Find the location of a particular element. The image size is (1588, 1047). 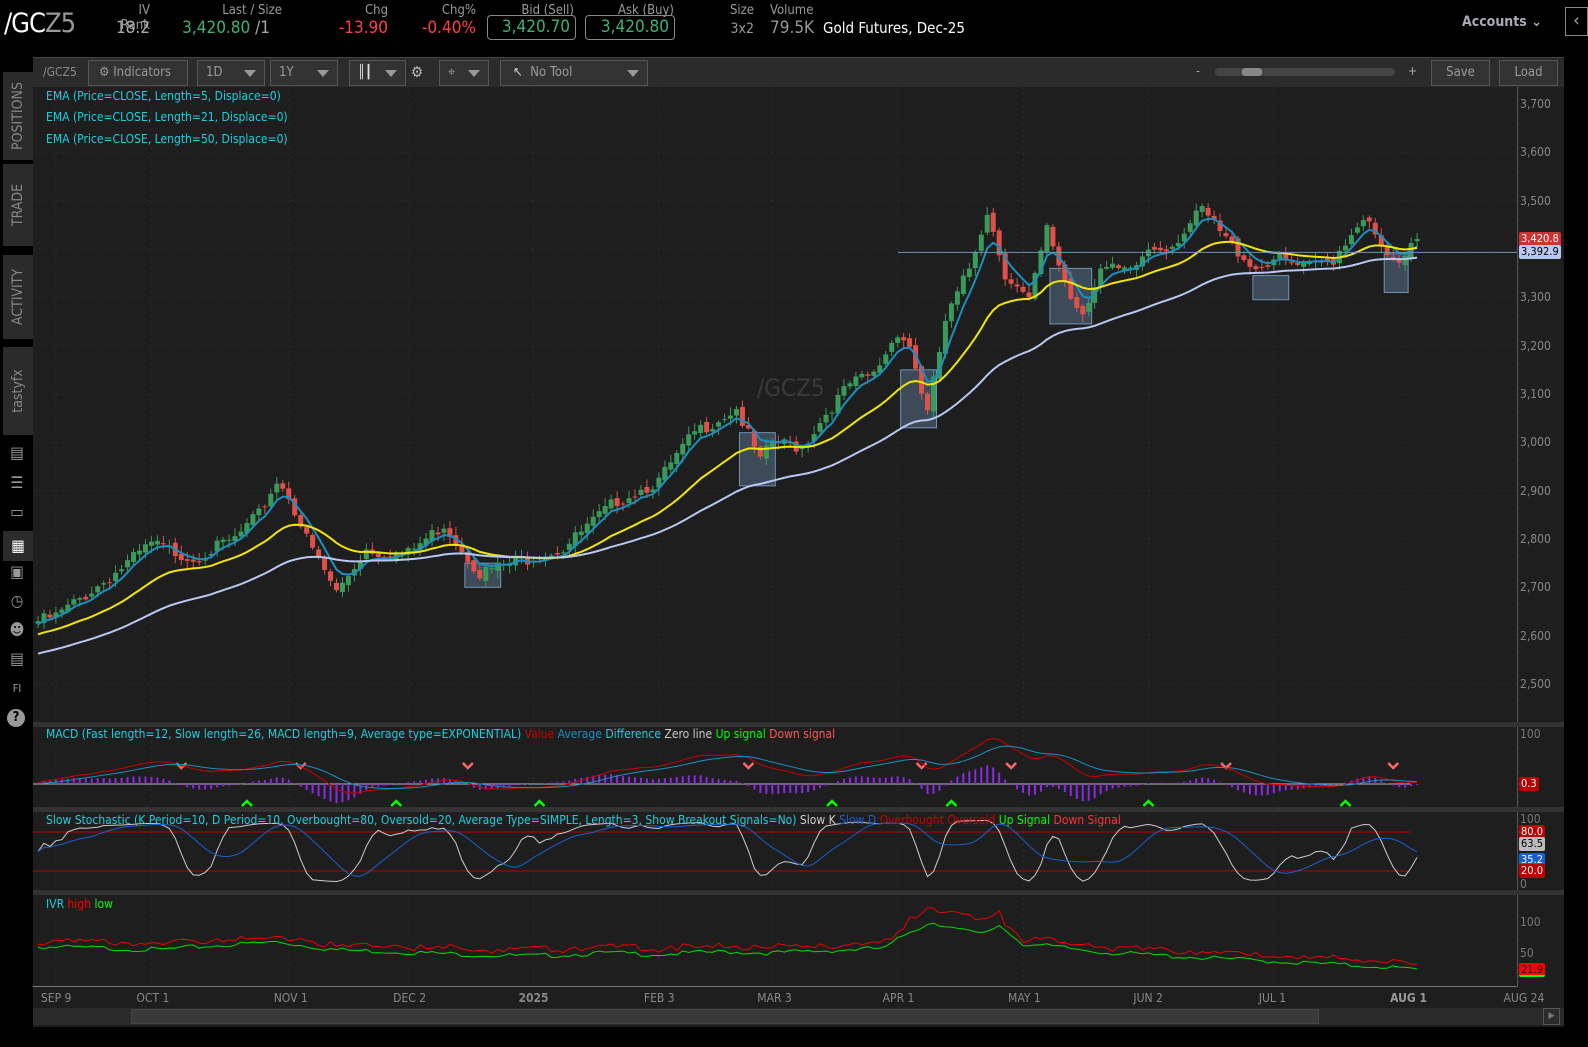

price-axis-label: 2,600 is located at coordinates (1535, 635).